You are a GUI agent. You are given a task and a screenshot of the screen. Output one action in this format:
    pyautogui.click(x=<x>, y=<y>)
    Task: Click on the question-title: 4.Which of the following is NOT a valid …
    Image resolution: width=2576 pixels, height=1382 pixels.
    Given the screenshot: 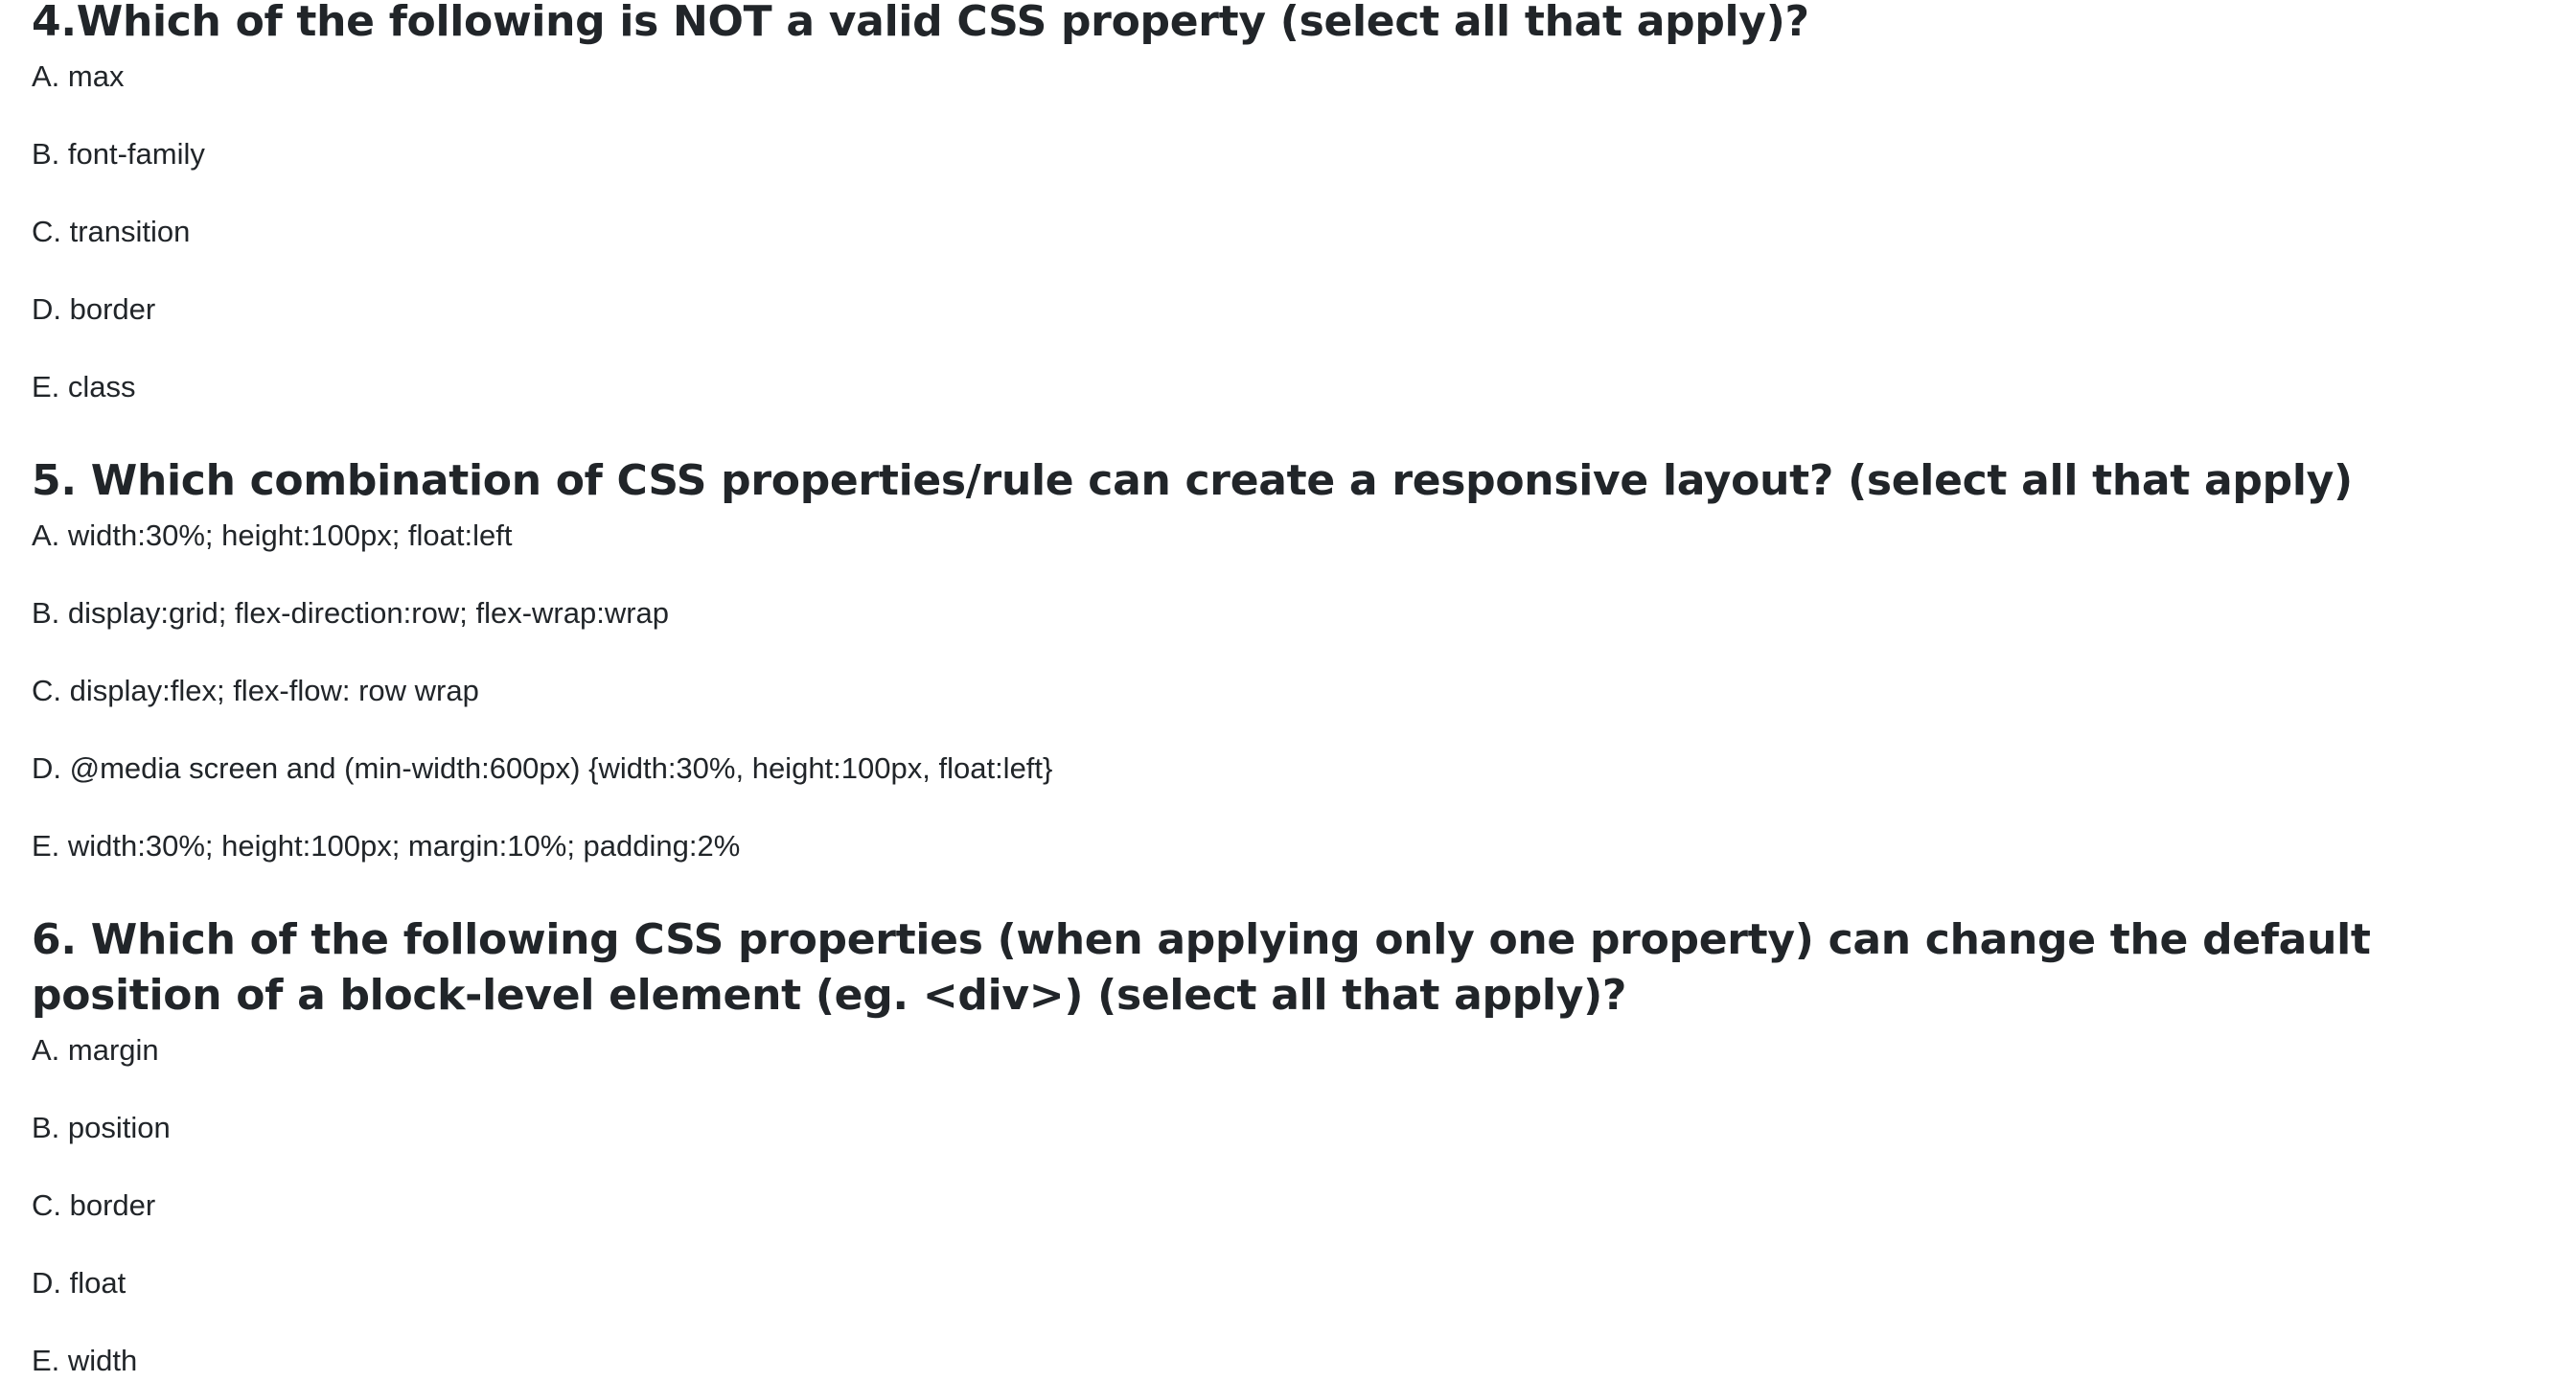 What is the action you would take?
    pyautogui.click(x=920, y=23)
    